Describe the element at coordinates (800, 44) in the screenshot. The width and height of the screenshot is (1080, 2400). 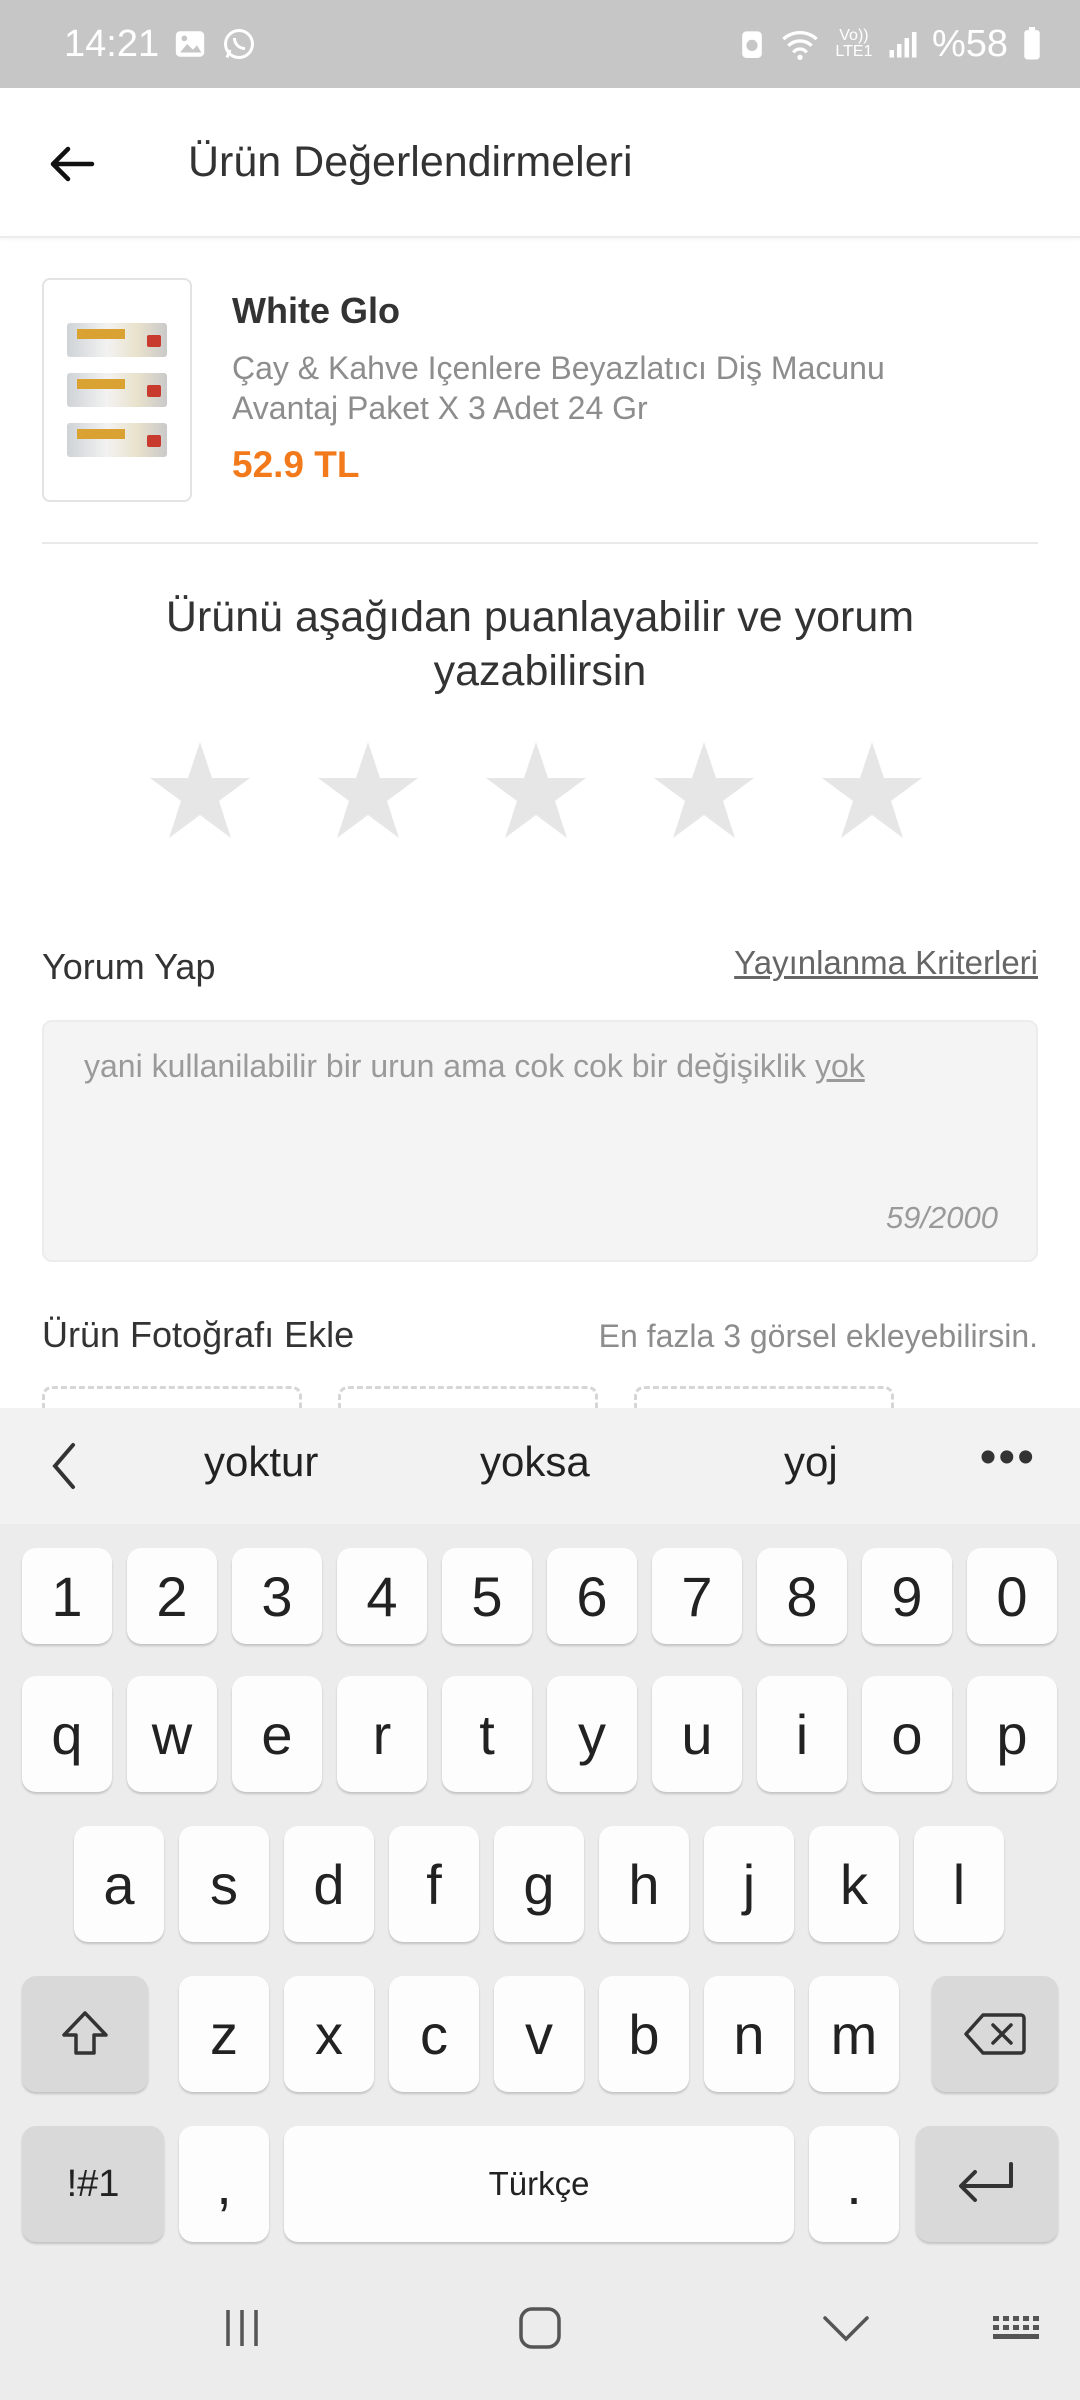
I see `wifi-icon` at that location.